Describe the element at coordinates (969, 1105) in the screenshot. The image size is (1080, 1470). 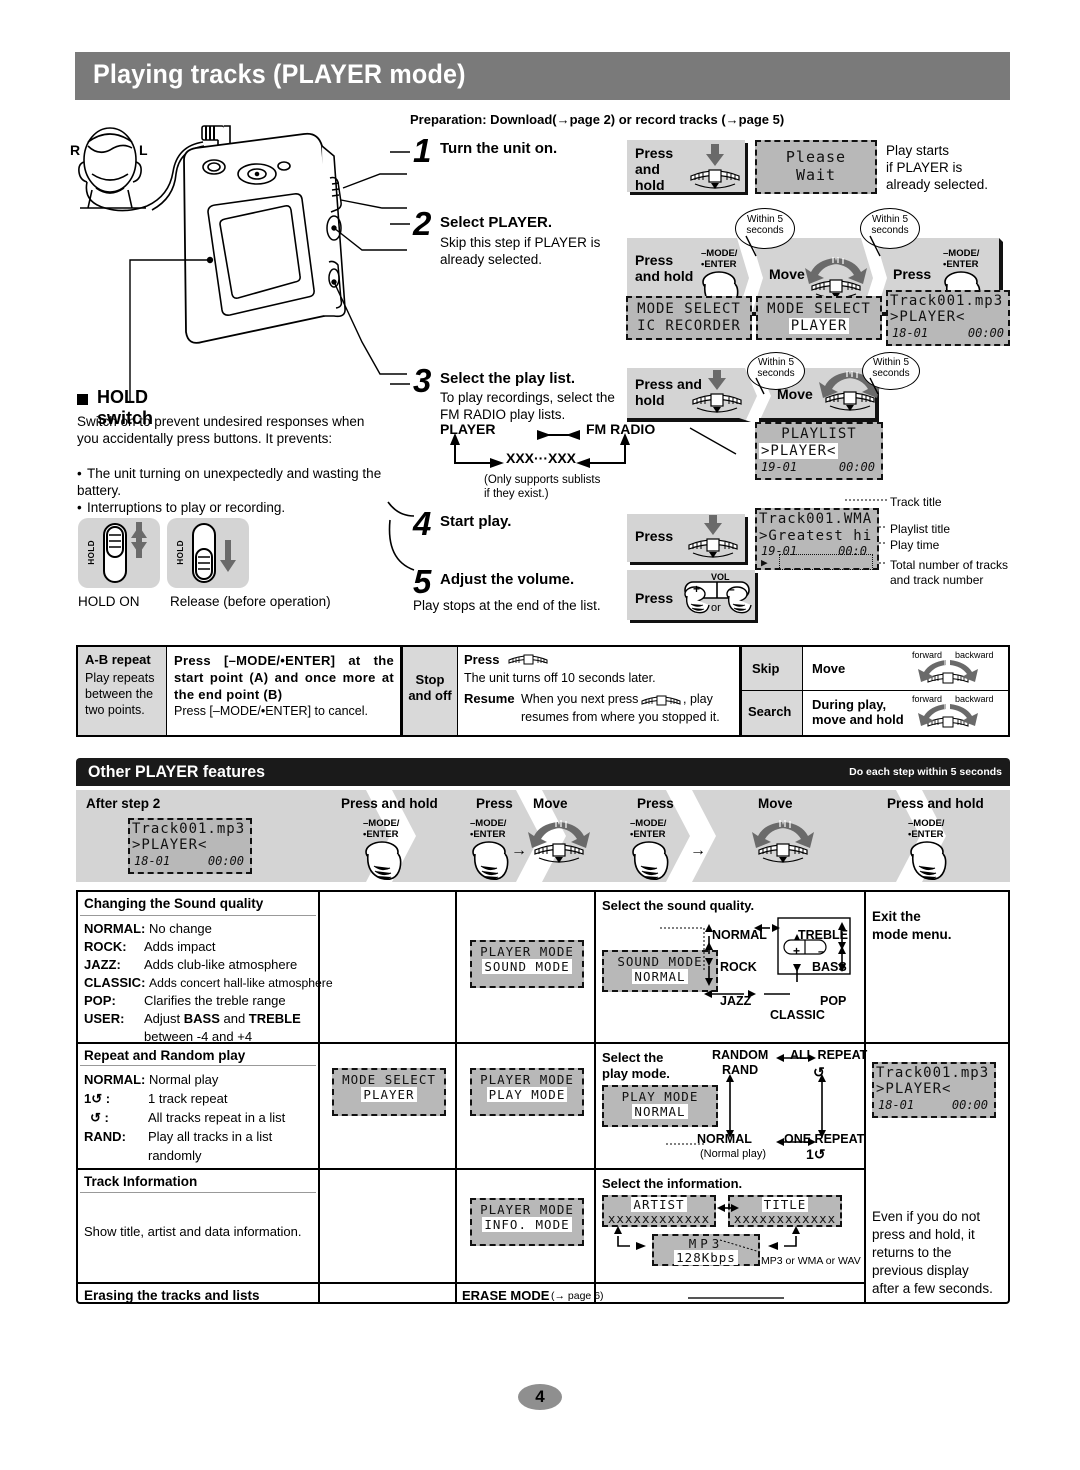
I see `row-1-col5-lcd-time: 00:00` at that location.